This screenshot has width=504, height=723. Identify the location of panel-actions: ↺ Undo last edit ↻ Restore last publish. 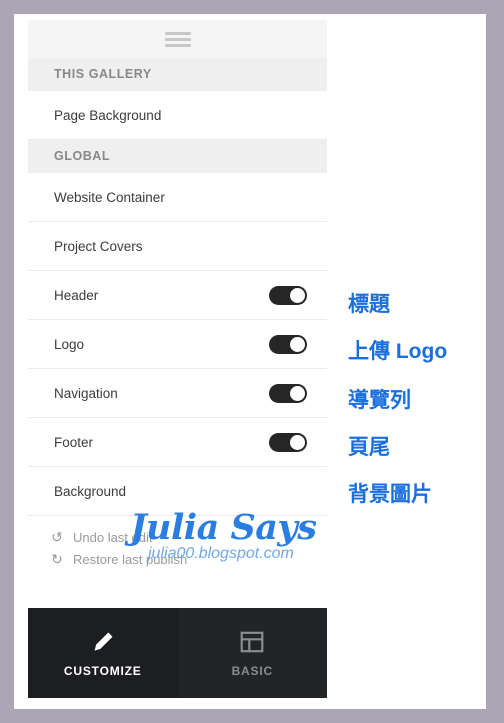
(177, 543).